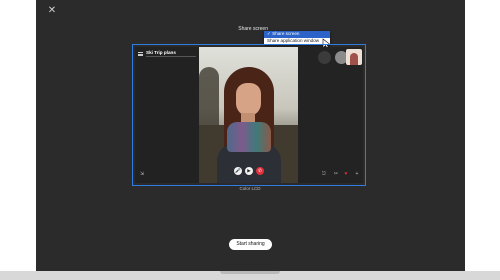 The width and height of the screenshot is (500, 280). Describe the element at coordinates (336, 174) in the screenshot. I see `crop-icon: ✂` at that location.